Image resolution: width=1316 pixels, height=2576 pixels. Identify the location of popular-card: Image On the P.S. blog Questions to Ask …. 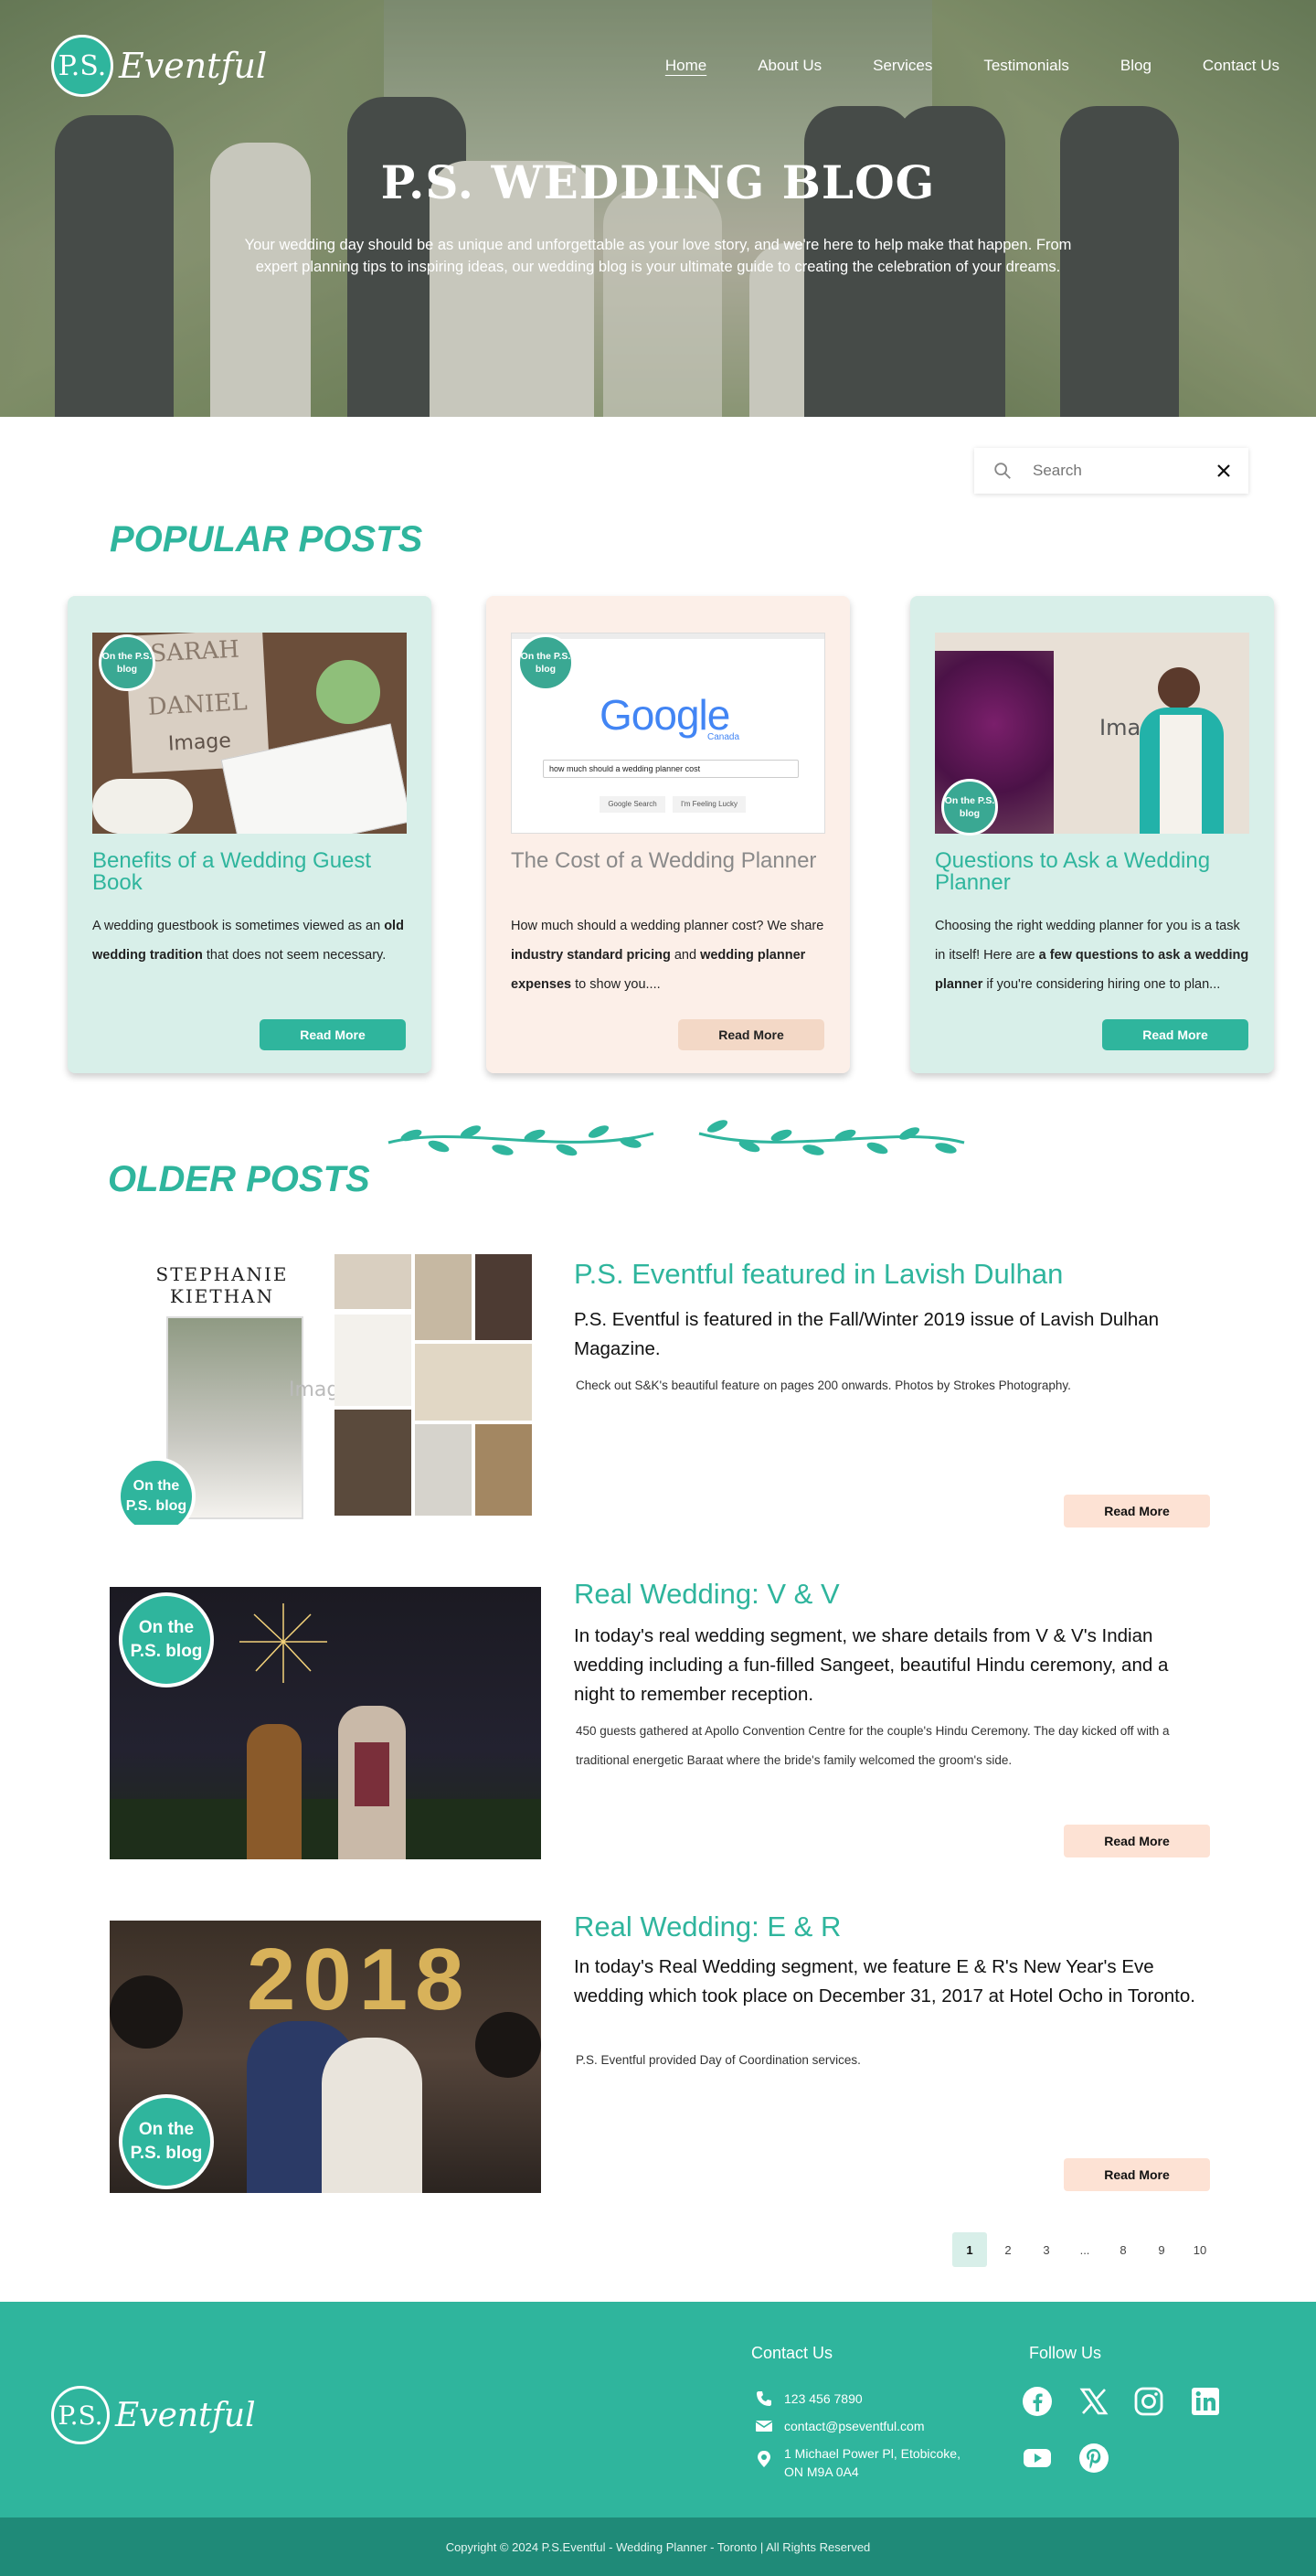
(1092, 834).